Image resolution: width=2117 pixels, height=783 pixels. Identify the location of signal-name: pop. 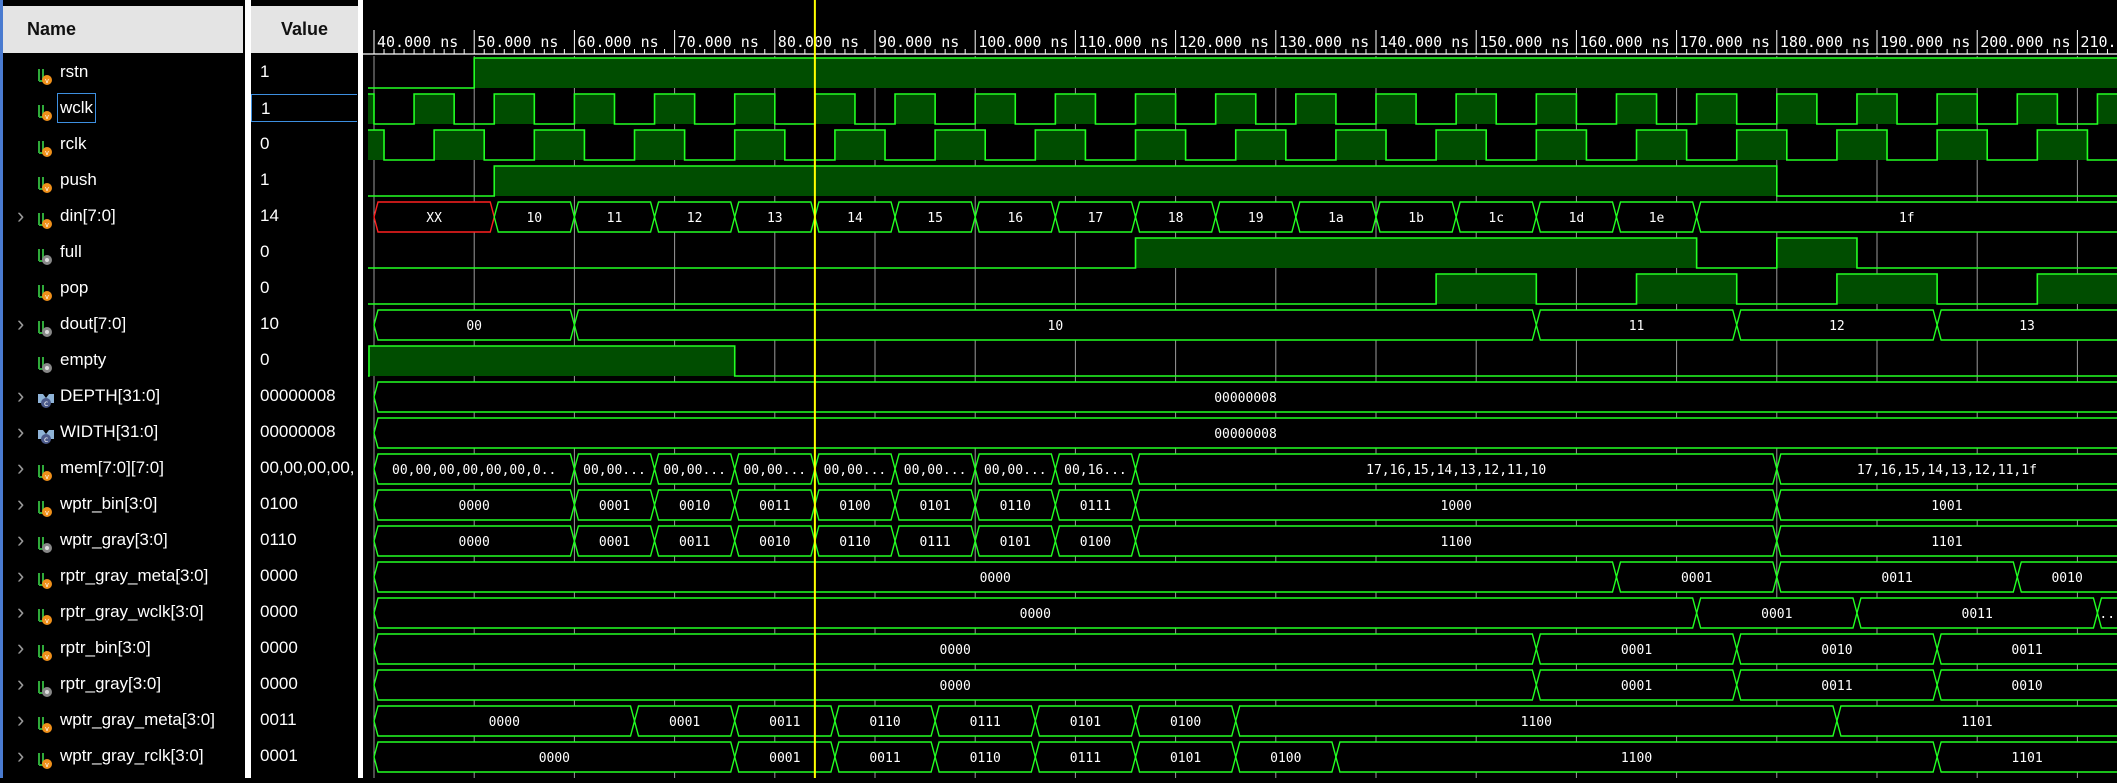
(74, 288).